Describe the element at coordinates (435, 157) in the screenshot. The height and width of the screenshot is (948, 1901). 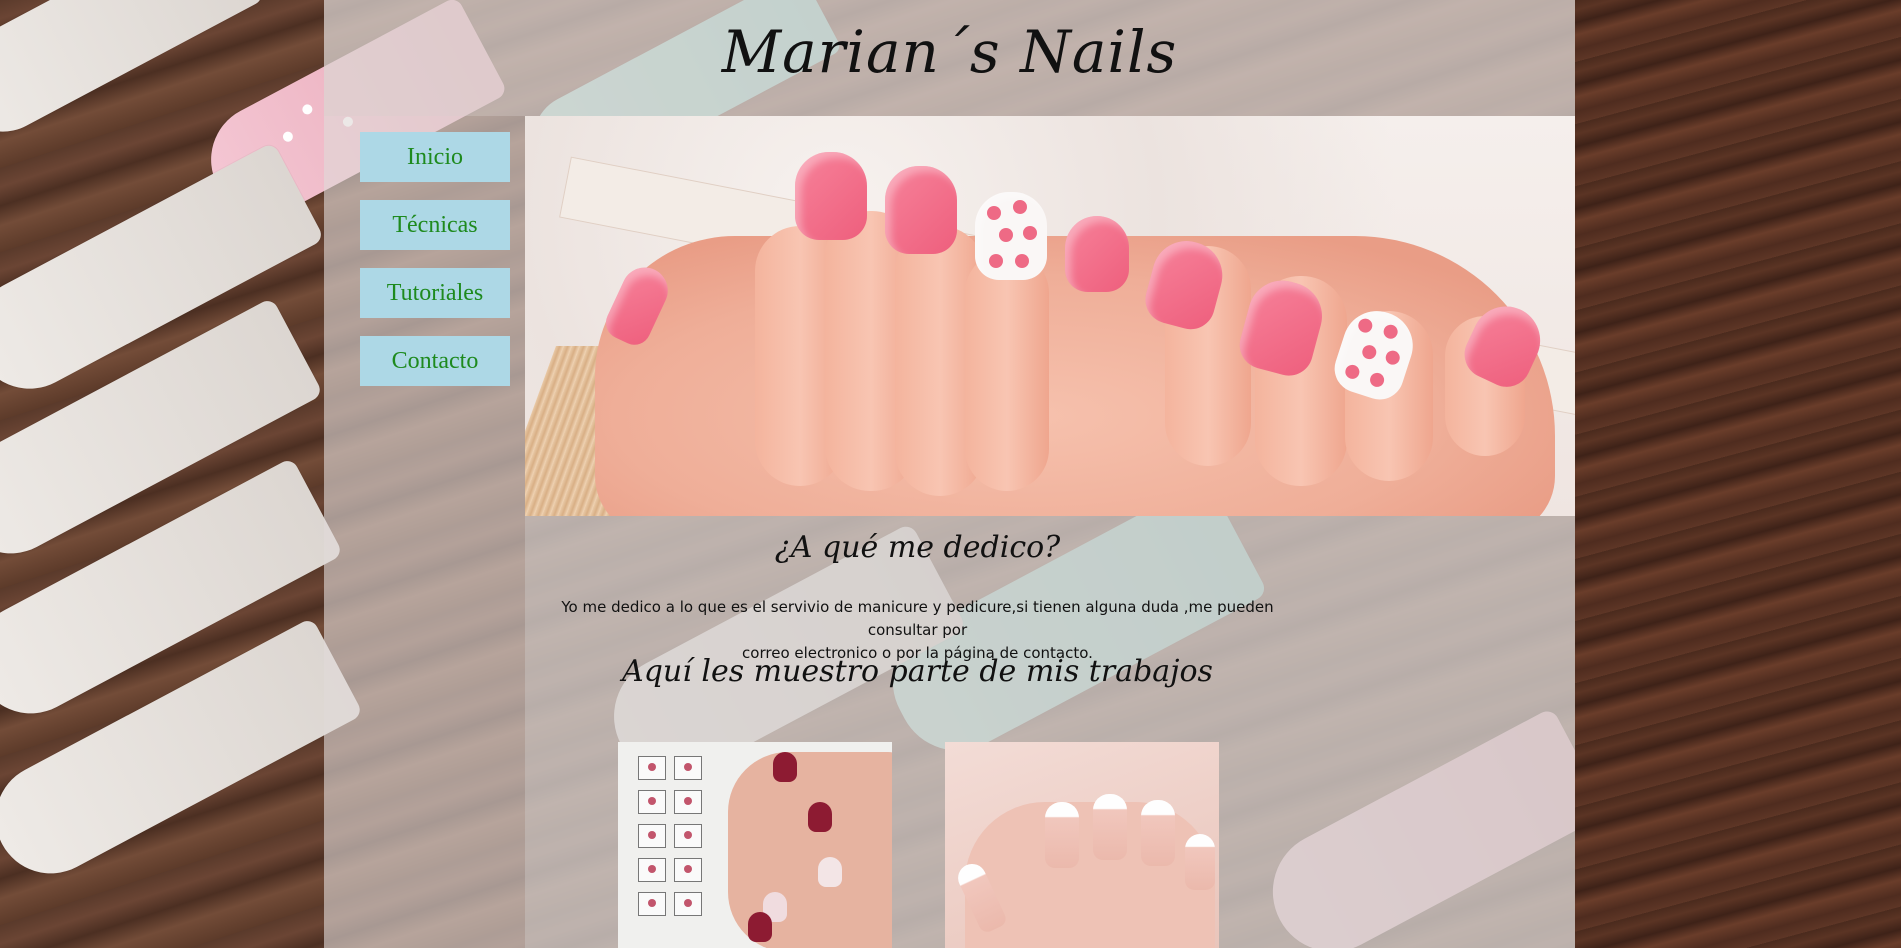
I see `nav-item-inicio: Inicio` at that location.